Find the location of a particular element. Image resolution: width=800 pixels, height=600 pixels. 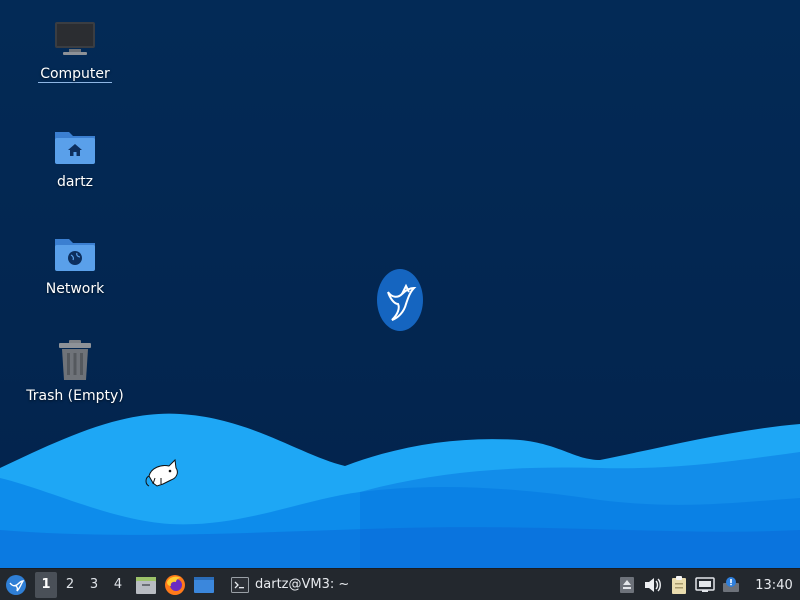

mouse-mascot-icon is located at coordinates (162, 473).